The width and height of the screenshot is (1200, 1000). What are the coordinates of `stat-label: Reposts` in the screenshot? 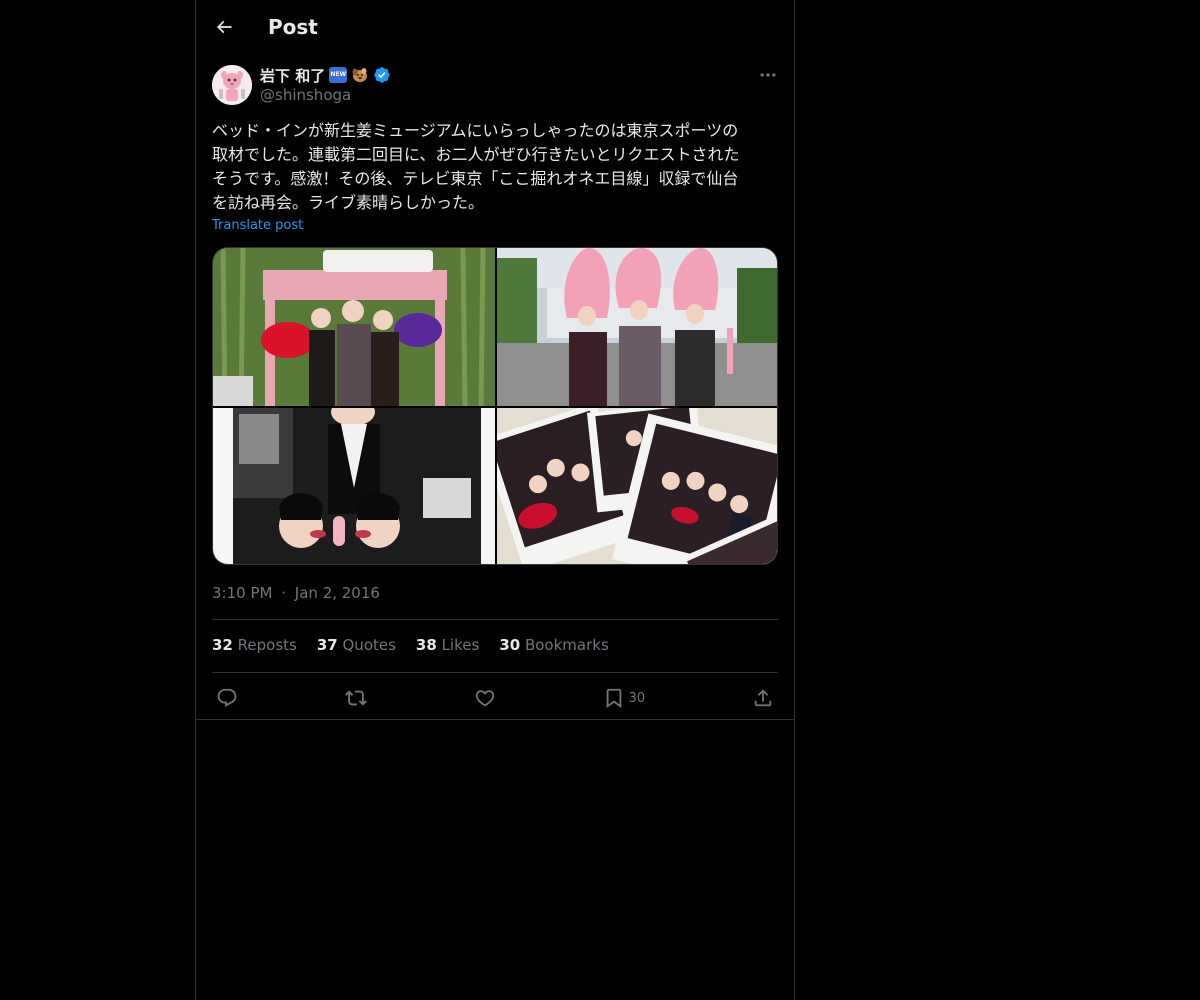 It's located at (267, 645).